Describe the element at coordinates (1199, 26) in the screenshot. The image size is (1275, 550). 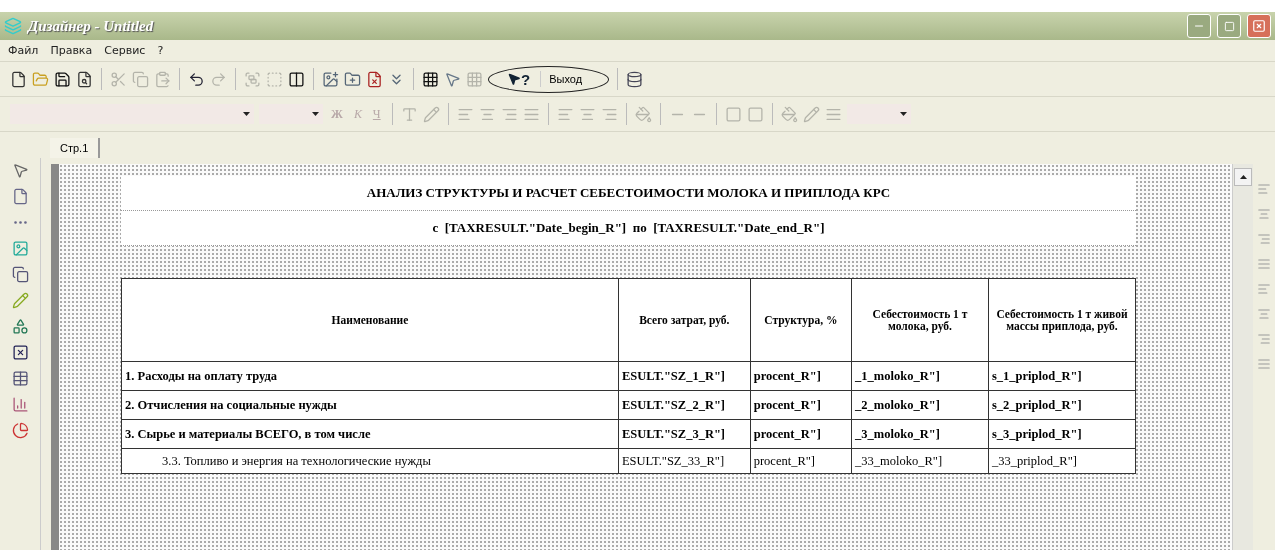
I see `minimize-button` at that location.